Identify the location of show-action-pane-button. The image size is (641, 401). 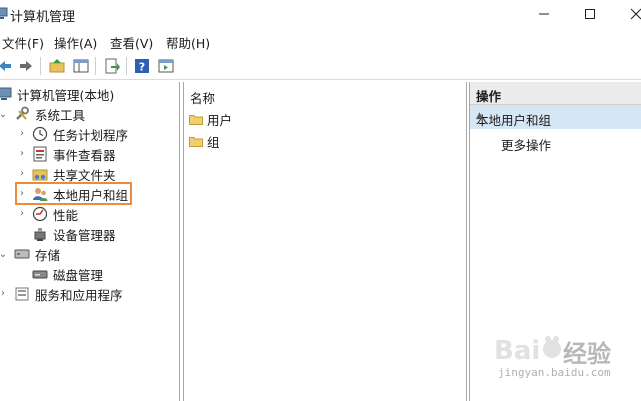
(166, 66).